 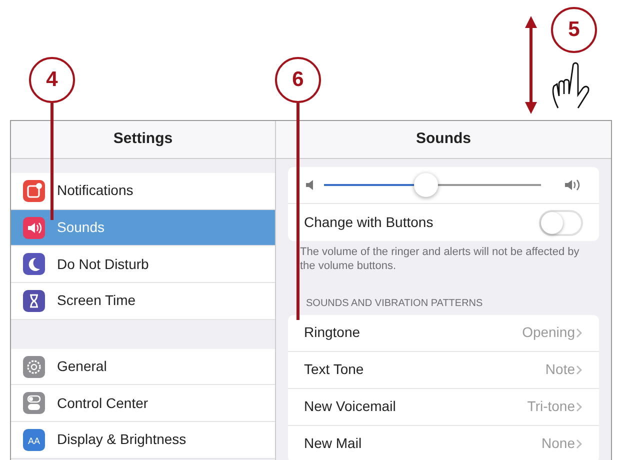 I want to click on volume-low-icon, so click(x=309, y=185).